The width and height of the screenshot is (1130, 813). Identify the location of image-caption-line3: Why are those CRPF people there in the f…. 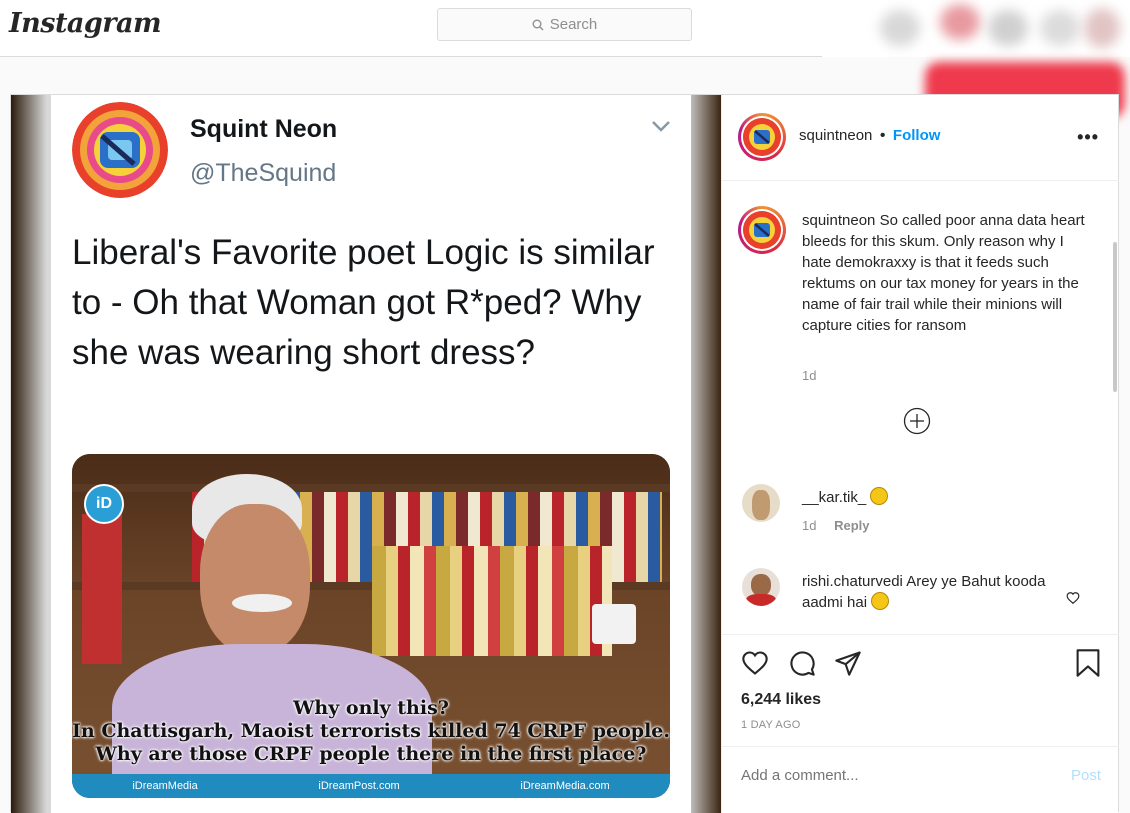
(371, 754).